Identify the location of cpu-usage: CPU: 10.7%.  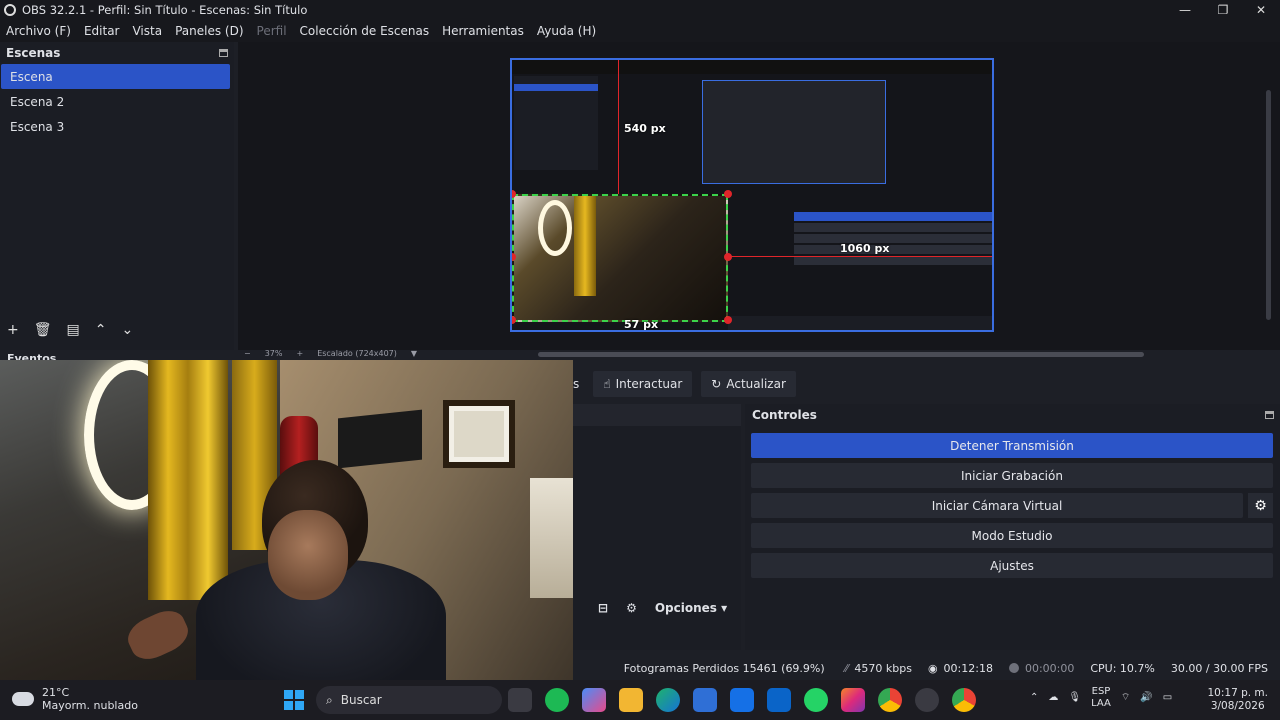
(1122, 668).